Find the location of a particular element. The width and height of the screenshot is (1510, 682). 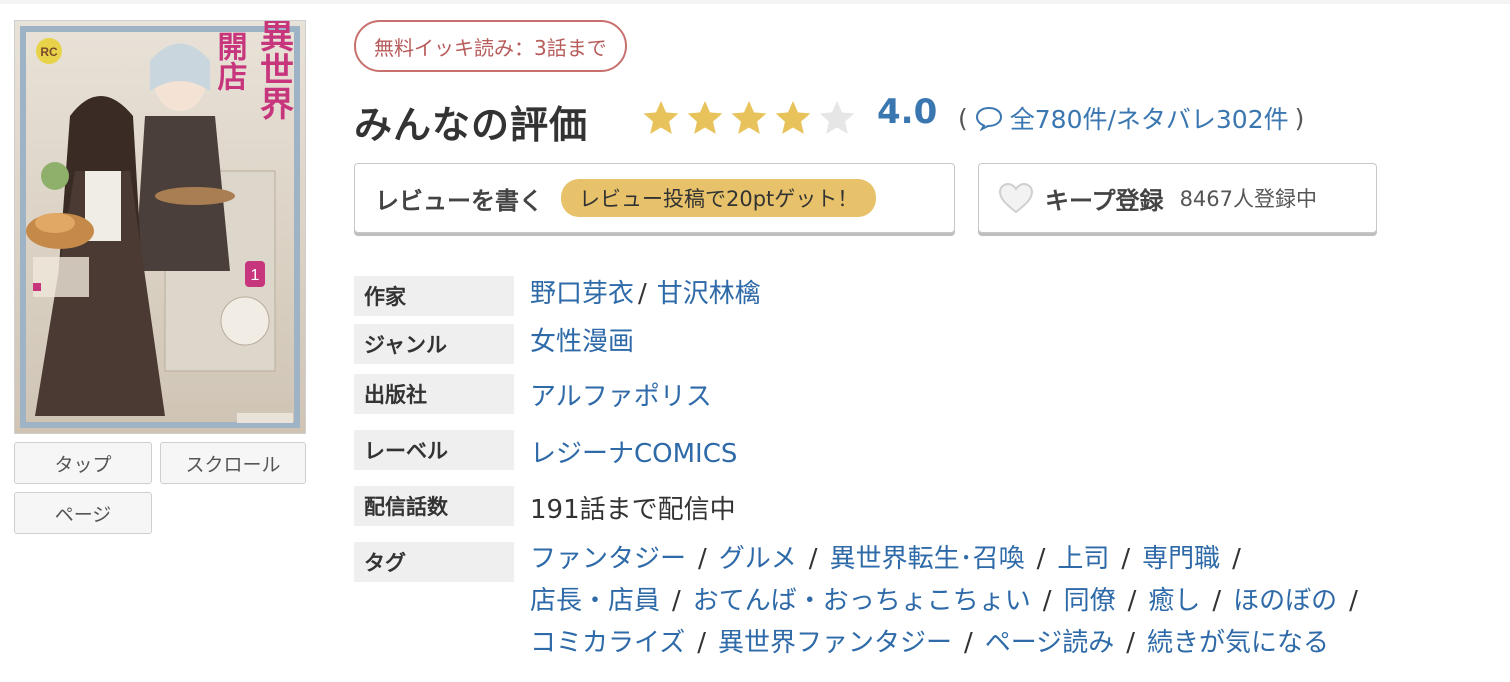

close-paren: ) is located at coordinates (1299, 118).